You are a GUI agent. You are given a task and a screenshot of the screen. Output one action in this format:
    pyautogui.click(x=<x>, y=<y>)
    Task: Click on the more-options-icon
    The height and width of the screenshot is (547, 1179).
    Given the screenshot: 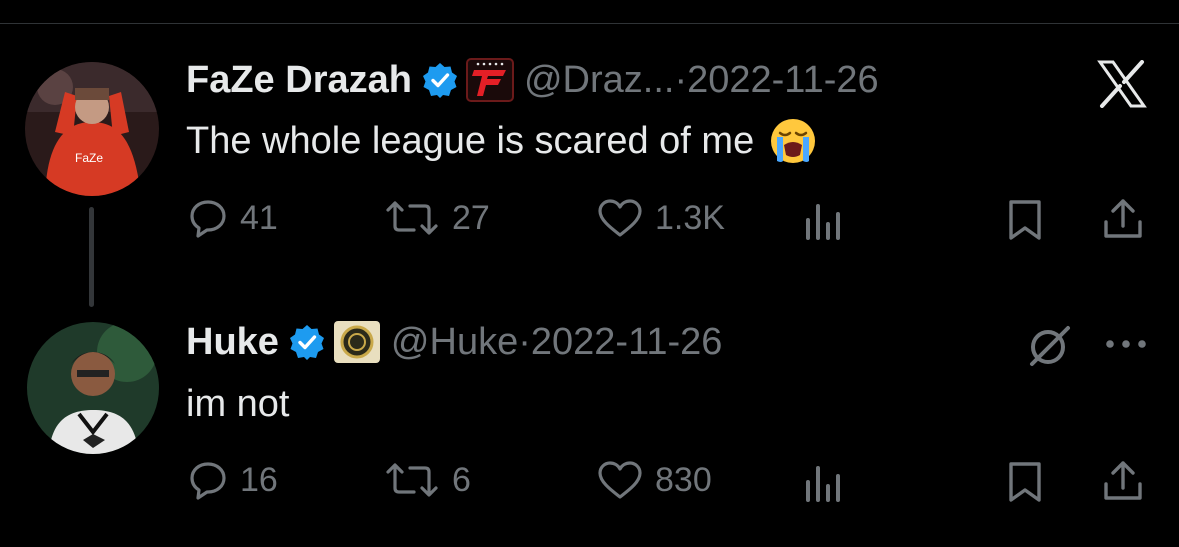 What is the action you would take?
    pyautogui.click(x=1126, y=346)
    